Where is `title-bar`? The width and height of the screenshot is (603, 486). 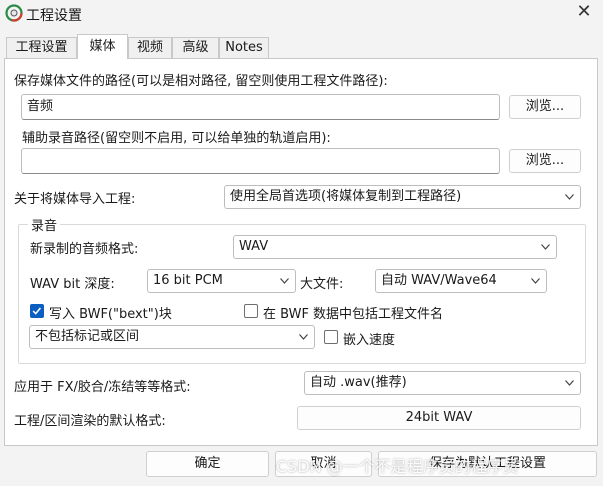 title-bar is located at coordinates (301, 15).